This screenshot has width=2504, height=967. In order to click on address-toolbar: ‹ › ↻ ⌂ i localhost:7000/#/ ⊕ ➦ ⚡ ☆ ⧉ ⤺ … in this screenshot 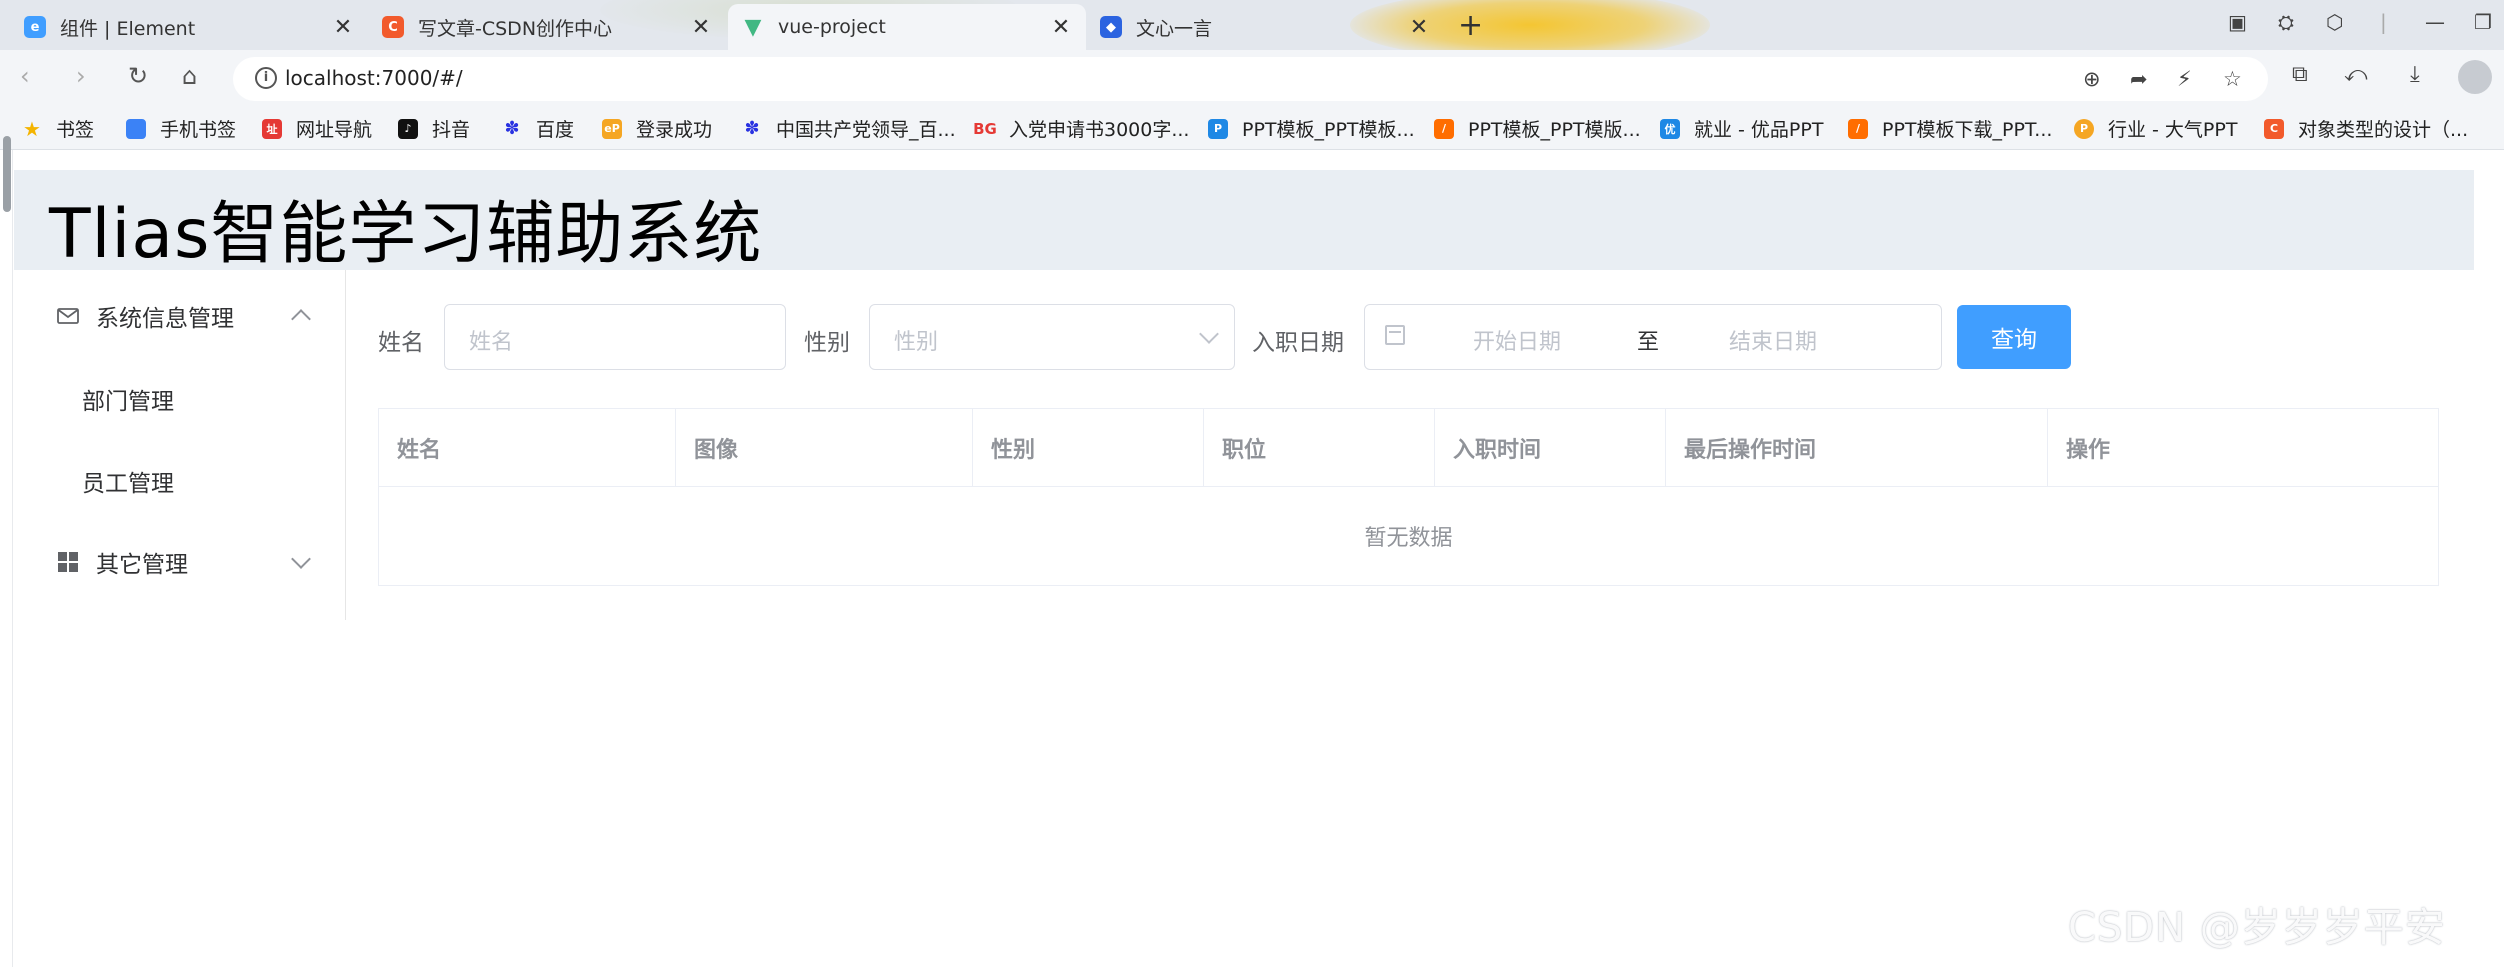, I will do `click(1252, 78)`.